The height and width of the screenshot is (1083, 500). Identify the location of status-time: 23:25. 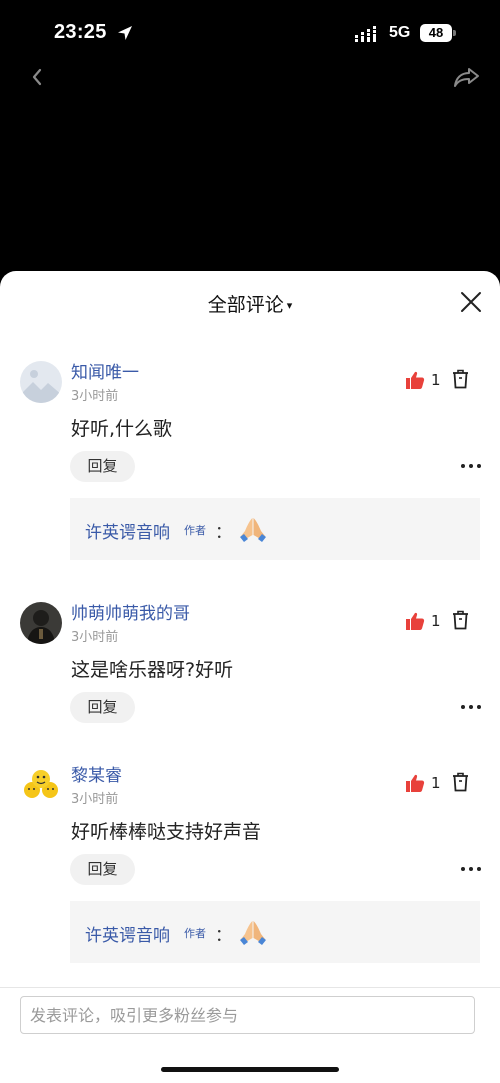
(80, 32).